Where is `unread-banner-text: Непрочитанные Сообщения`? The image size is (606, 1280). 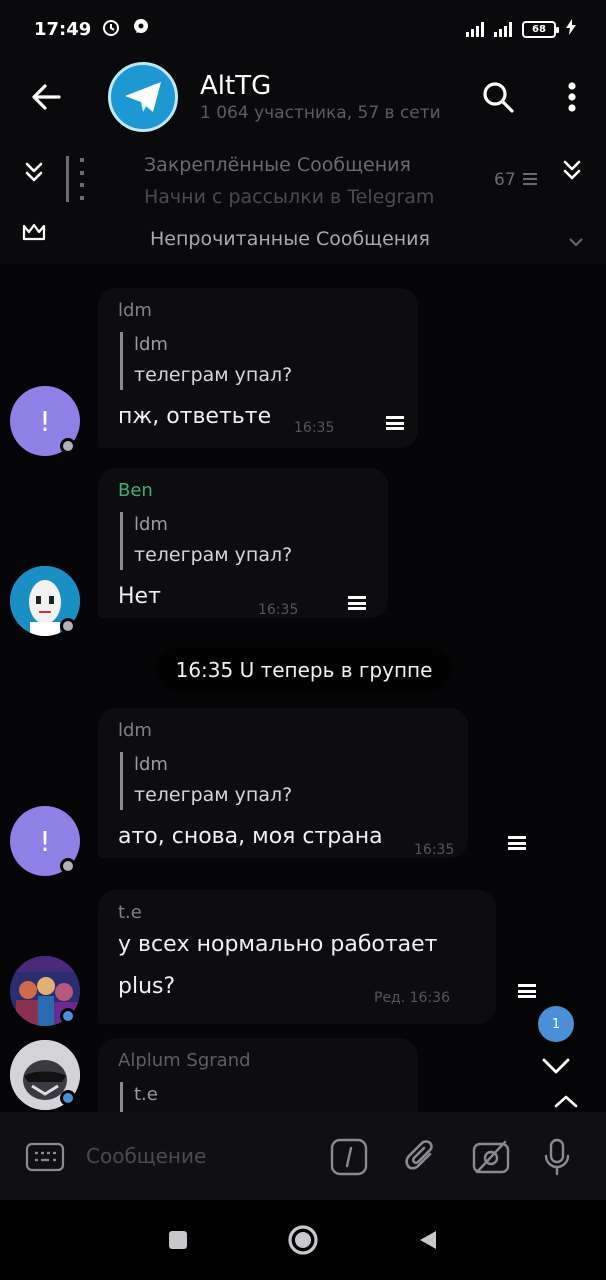 unread-banner-text: Непрочитанные Сообщения is located at coordinates (290, 239).